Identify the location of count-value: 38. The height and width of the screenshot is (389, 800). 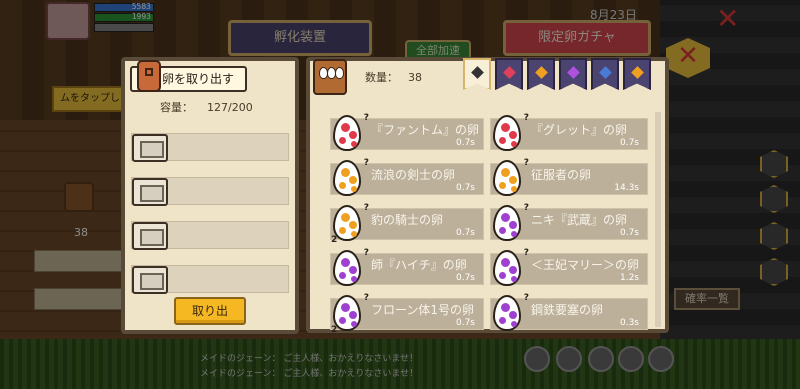
(415, 77).